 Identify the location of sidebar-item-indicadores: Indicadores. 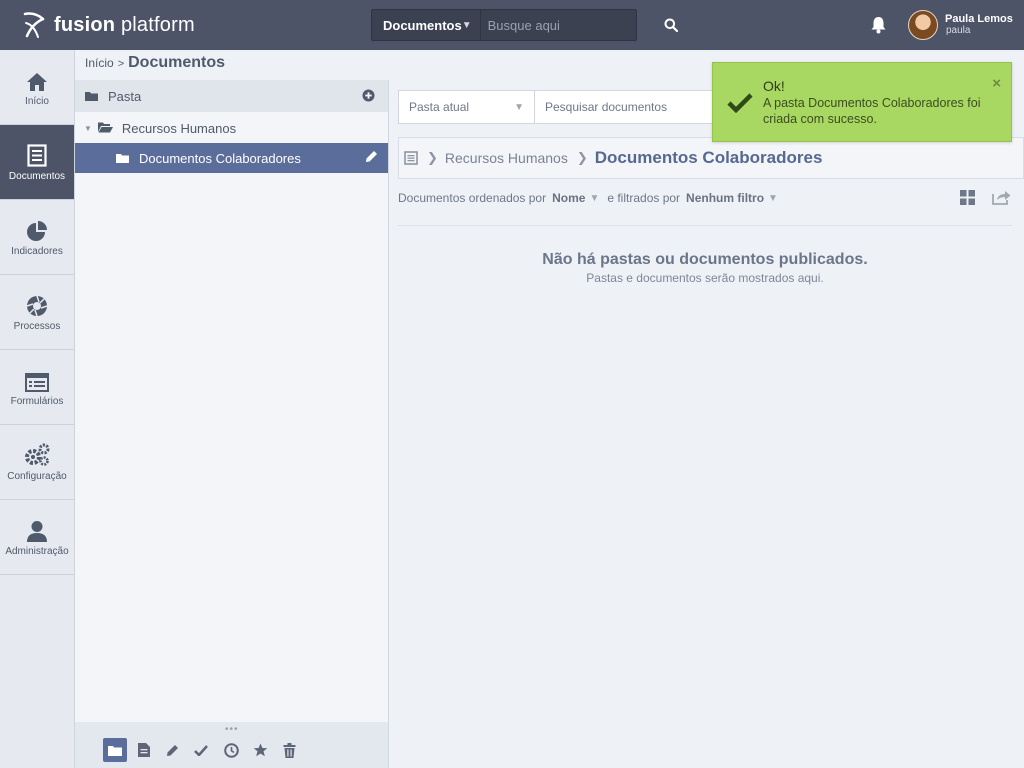
(37, 237).